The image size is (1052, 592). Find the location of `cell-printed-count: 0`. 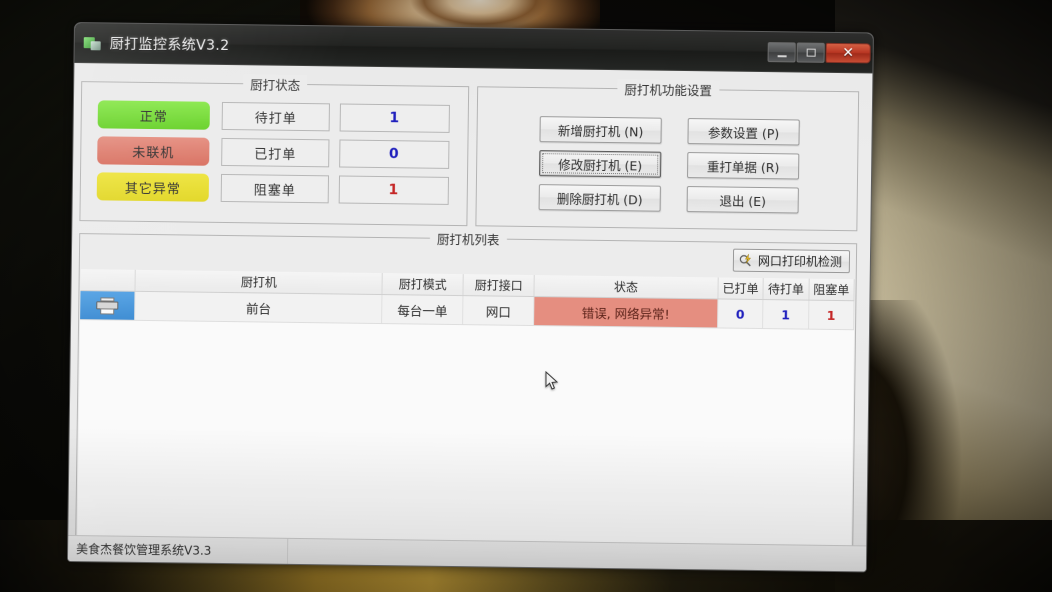

cell-printed-count: 0 is located at coordinates (740, 314).